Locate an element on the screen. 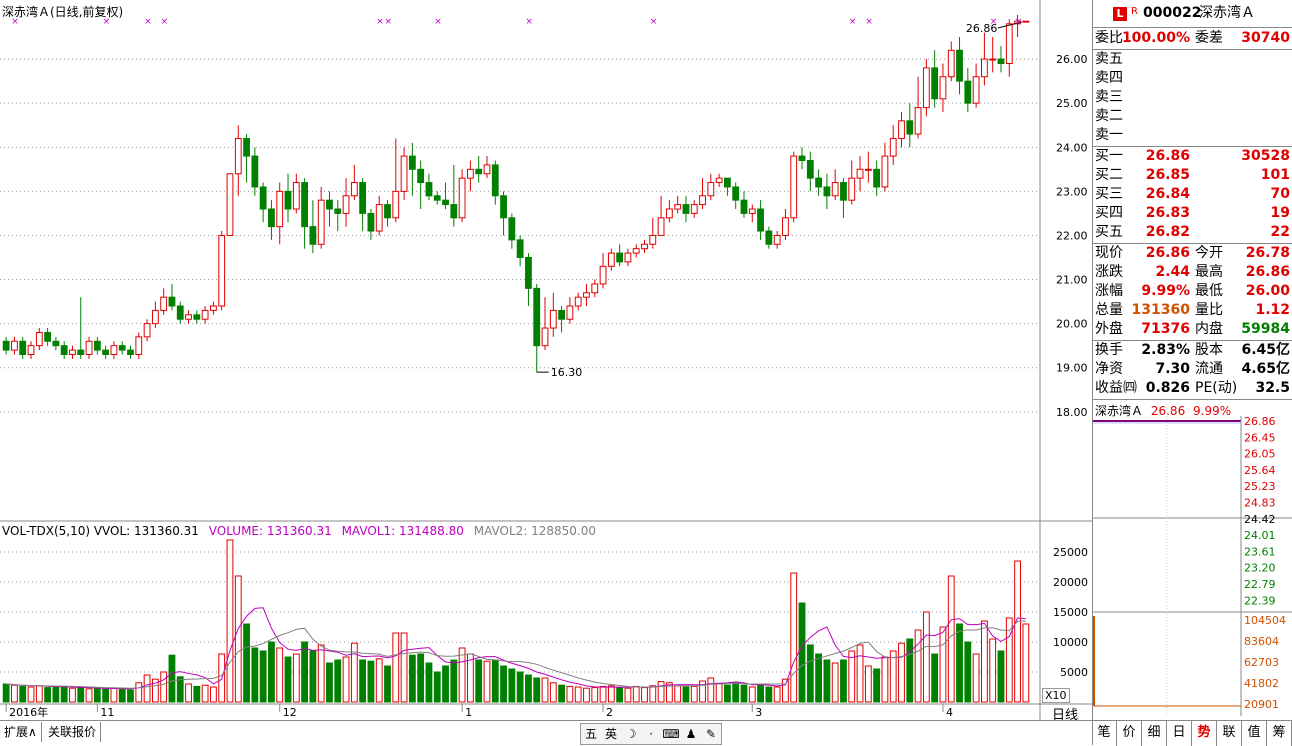  fundamental-row: 收益㈣ 0.826 PE(动) 32.5 is located at coordinates (1192, 388).